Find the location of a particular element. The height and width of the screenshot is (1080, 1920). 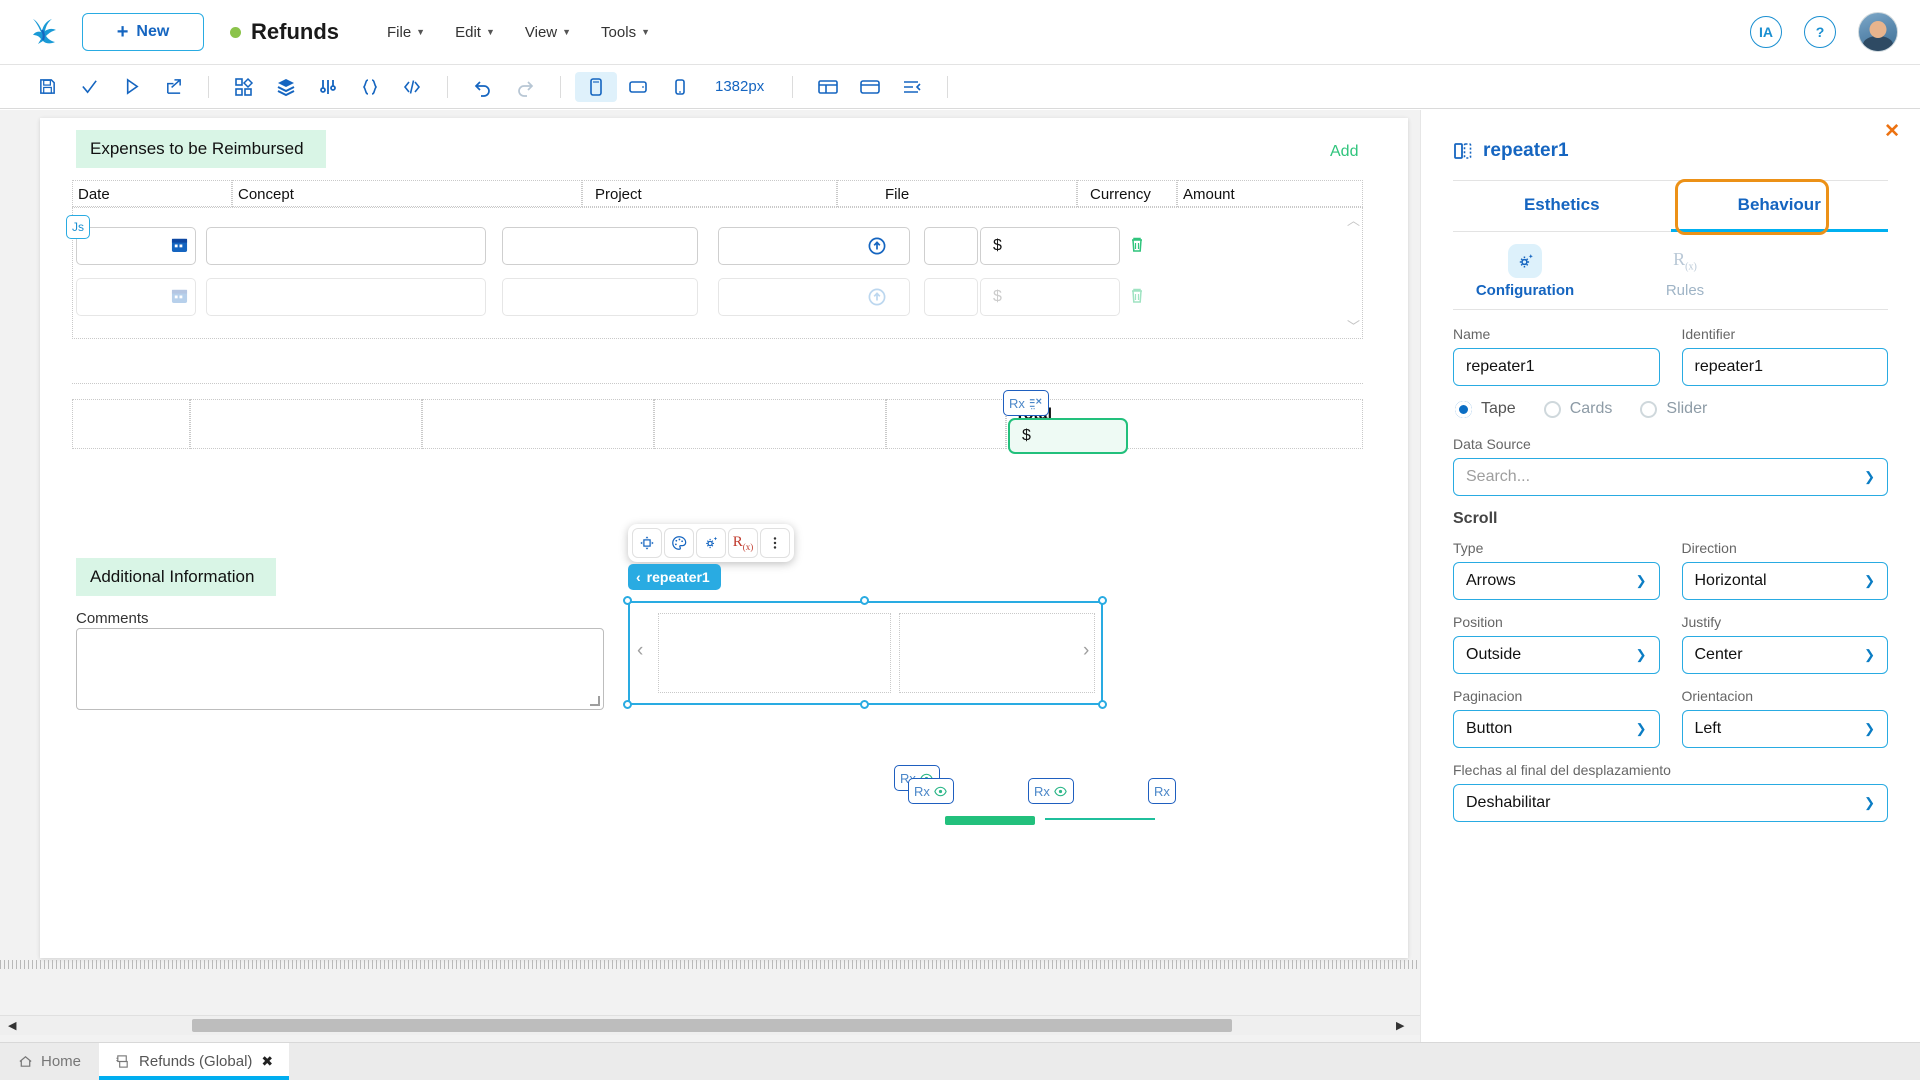

ia-button: IA is located at coordinates (1766, 32).